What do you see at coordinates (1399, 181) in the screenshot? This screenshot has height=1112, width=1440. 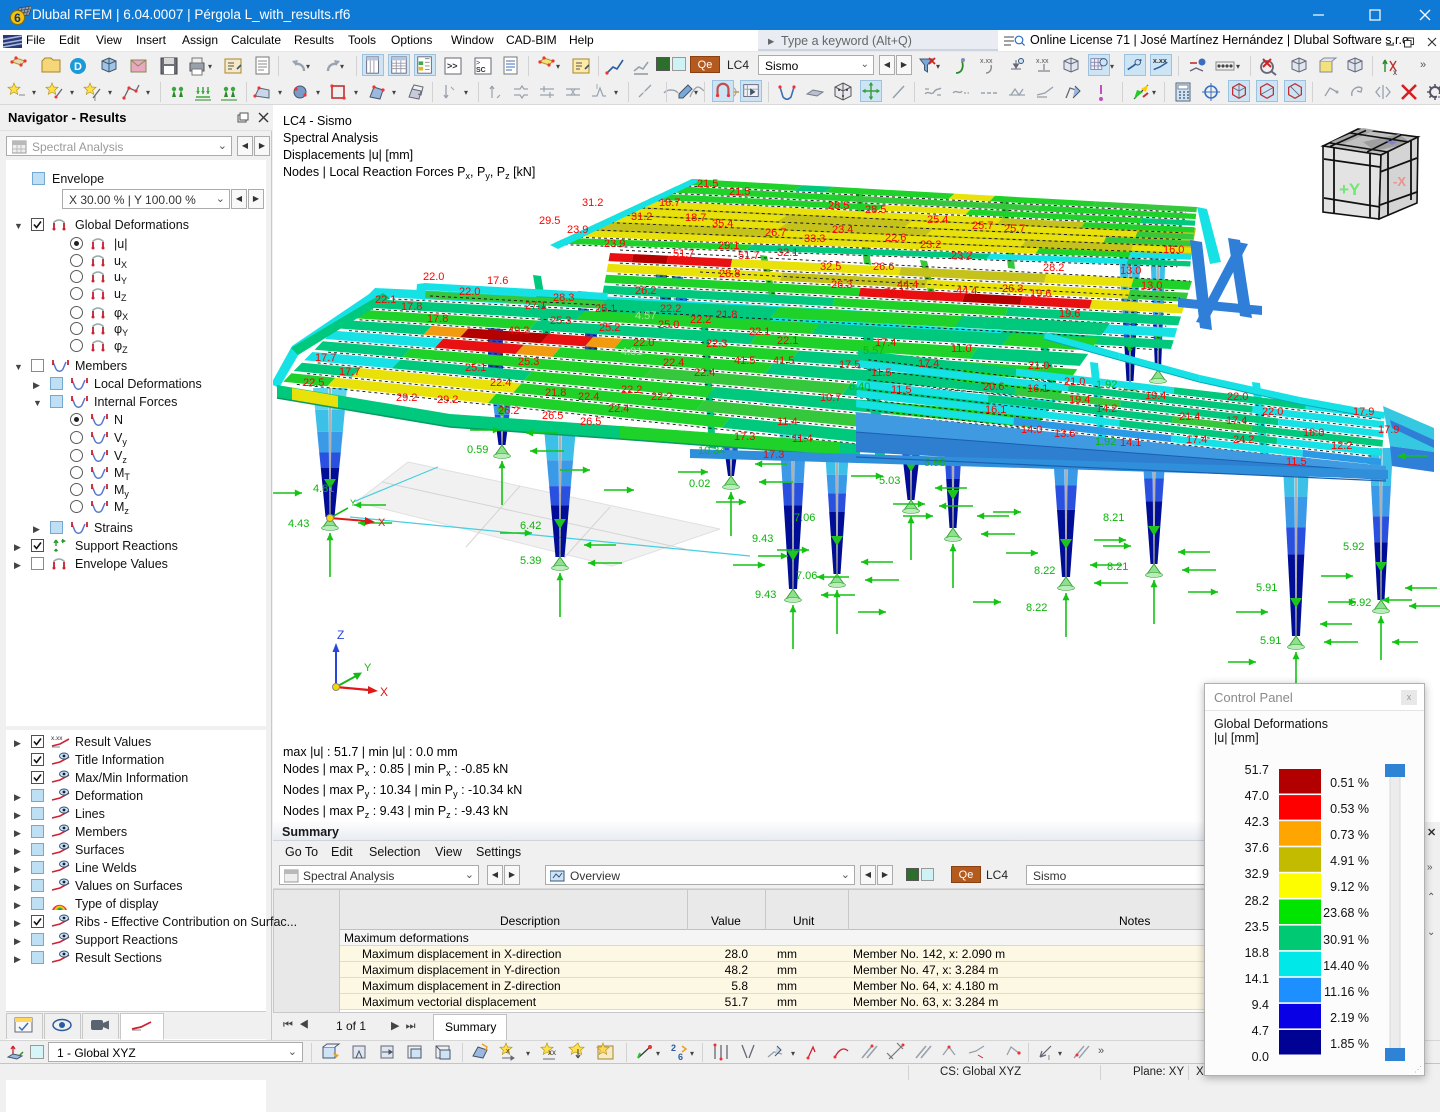 I see `svg-text: -X` at bounding box center [1399, 181].